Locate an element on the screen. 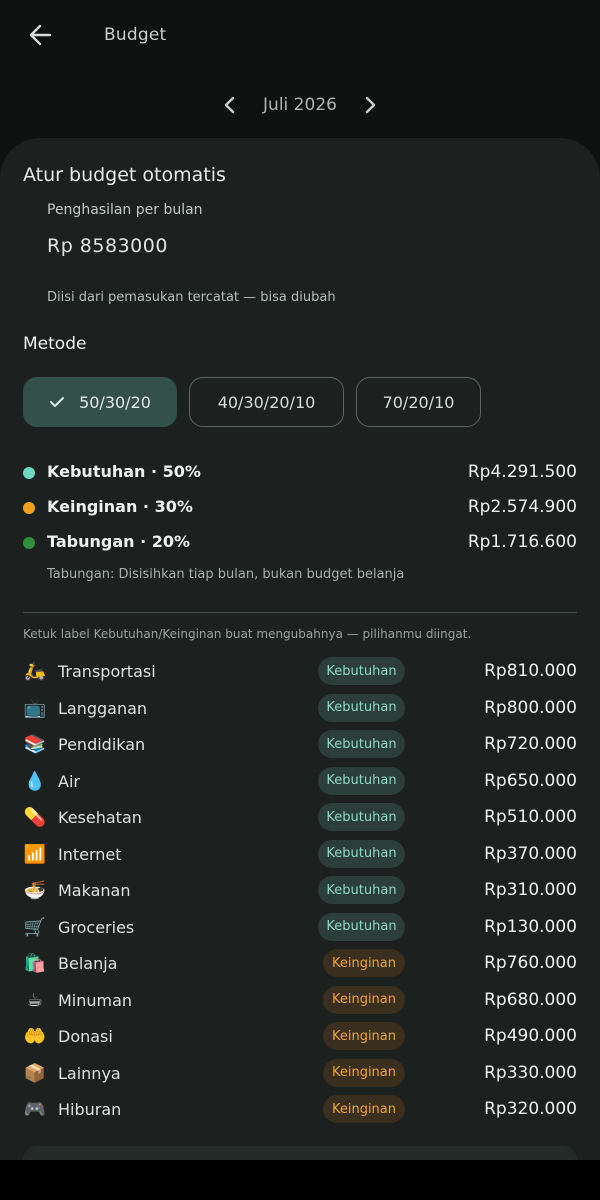  next-month-button is located at coordinates (370, 105).